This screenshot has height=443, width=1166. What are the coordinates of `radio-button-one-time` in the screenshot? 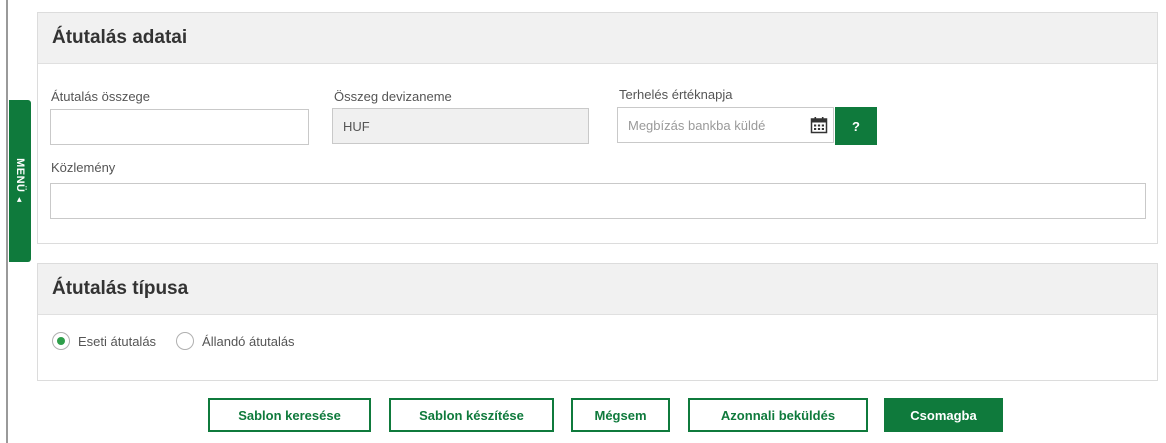 It's located at (61, 341).